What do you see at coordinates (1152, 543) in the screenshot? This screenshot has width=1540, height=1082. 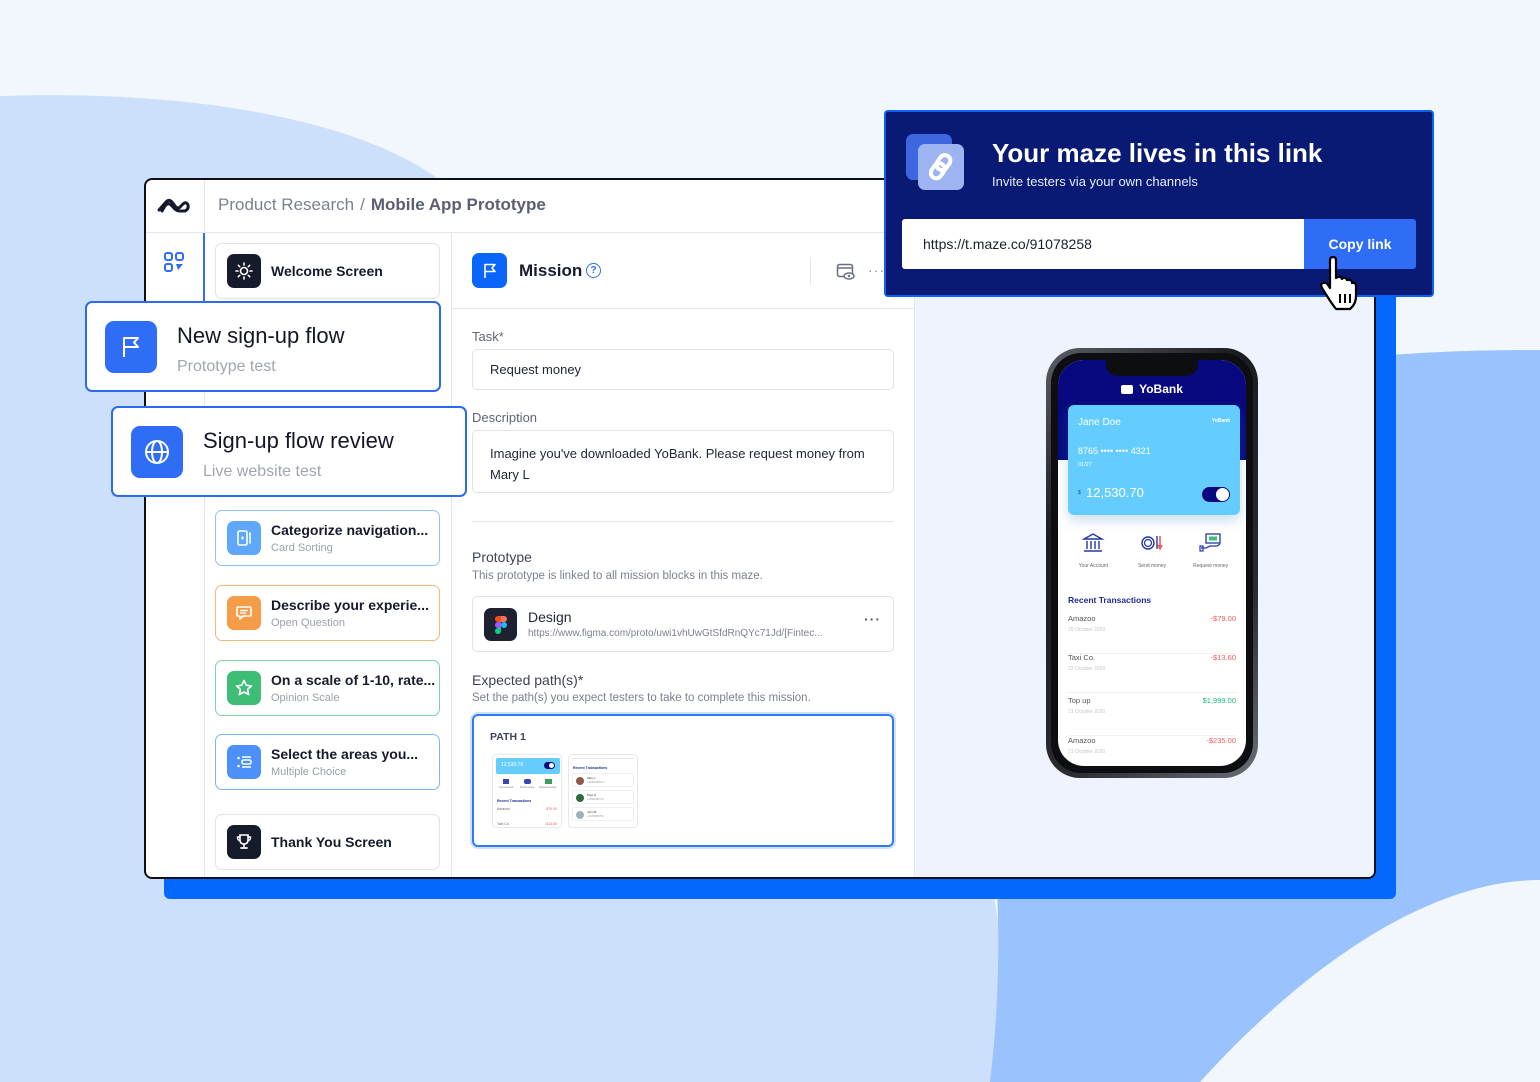 I see `send-money-icon` at bounding box center [1152, 543].